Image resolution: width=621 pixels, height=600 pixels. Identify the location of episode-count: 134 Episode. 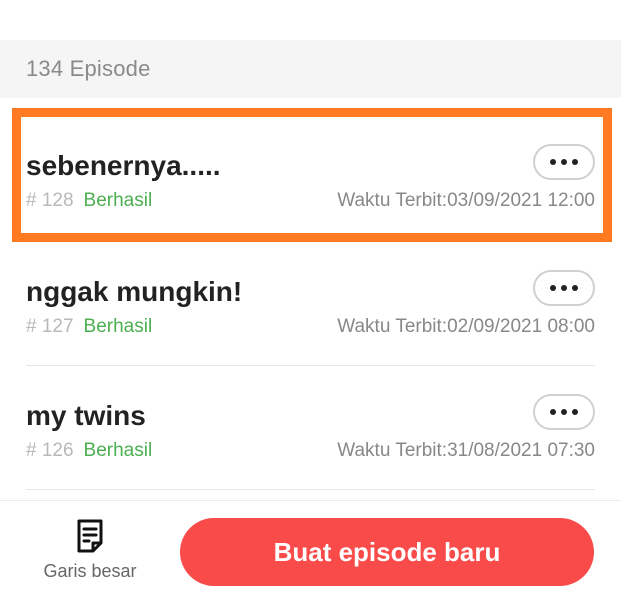
(88, 68).